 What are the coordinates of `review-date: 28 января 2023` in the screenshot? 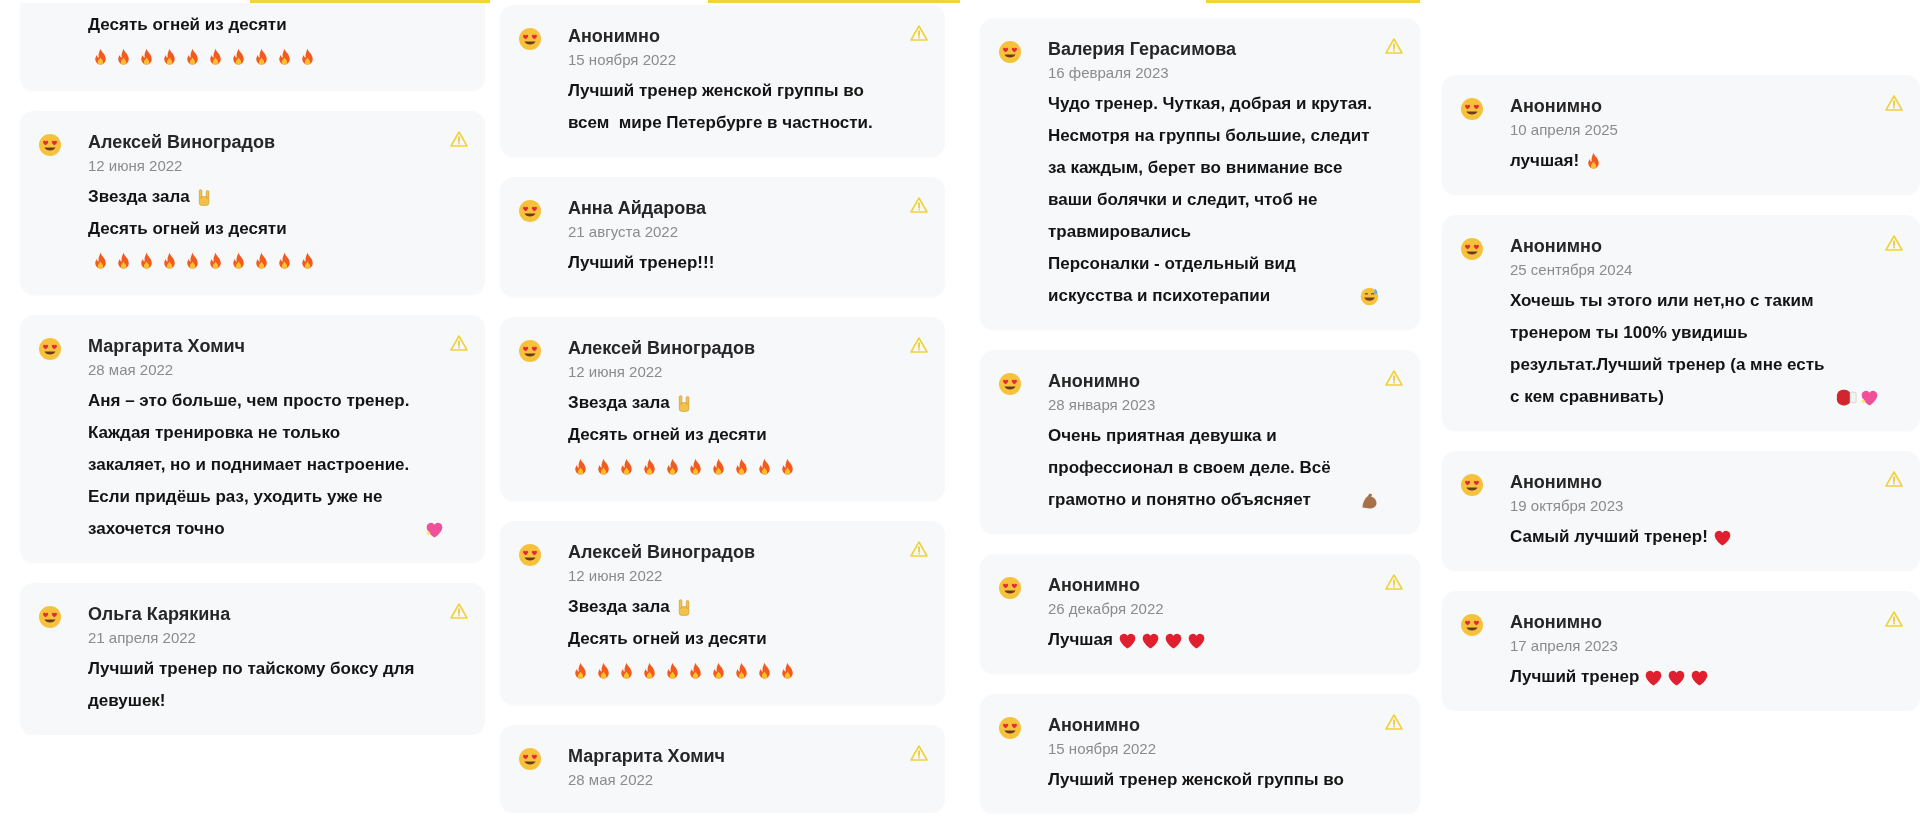 It's located at (1102, 405).